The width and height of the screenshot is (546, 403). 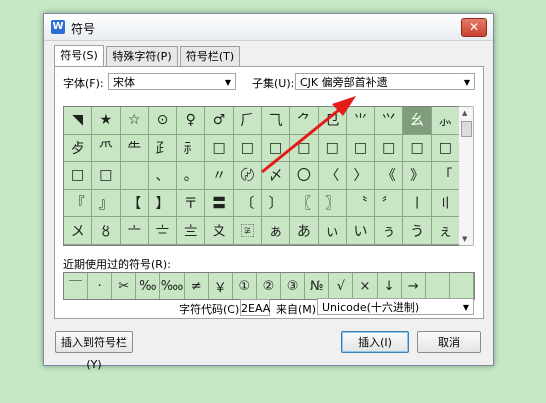 I want to click on symbol-cell: ⊙, so click(x=163, y=121).